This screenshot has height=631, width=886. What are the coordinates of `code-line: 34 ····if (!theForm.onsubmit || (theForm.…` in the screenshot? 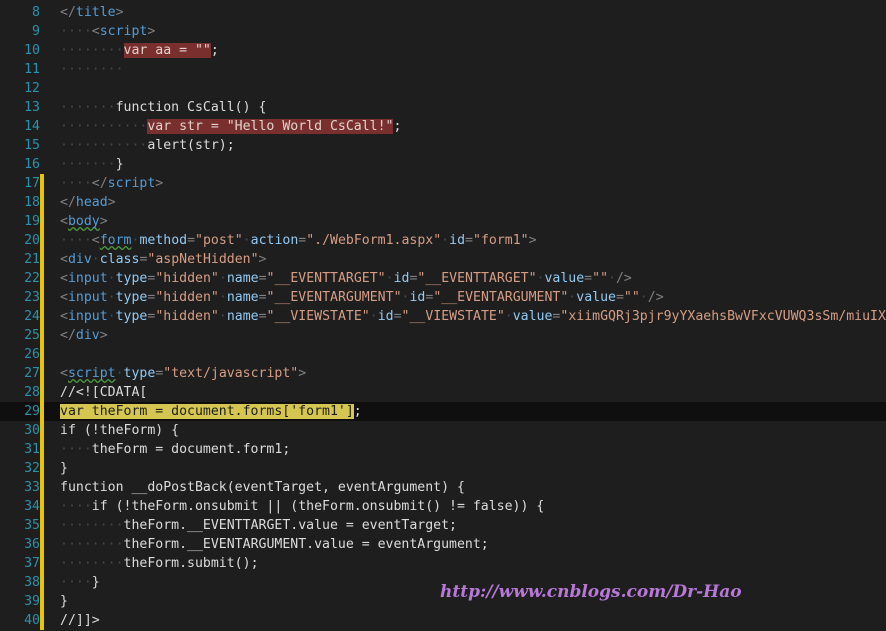 It's located at (443, 506).